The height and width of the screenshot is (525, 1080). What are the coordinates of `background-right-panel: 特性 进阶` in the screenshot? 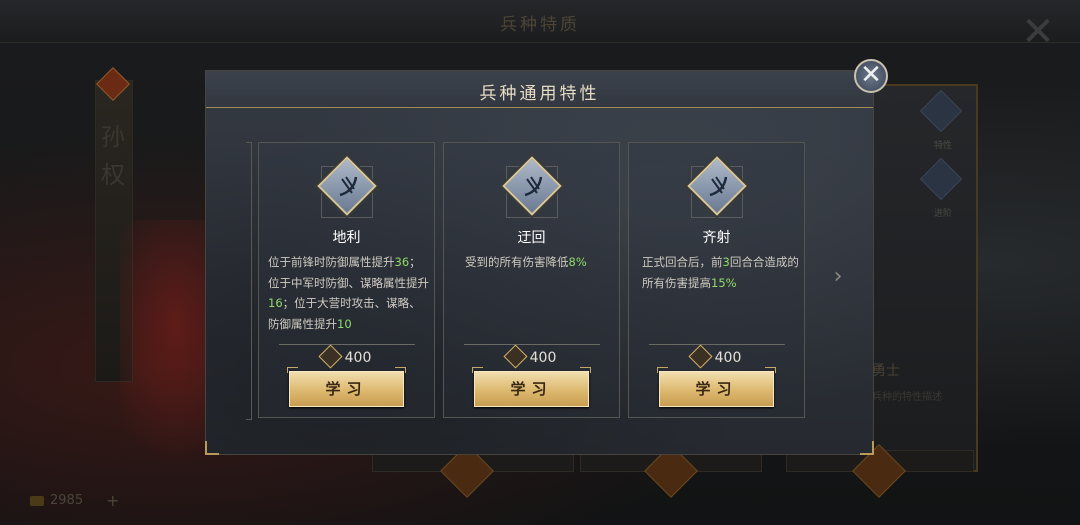 It's located at (925, 278).